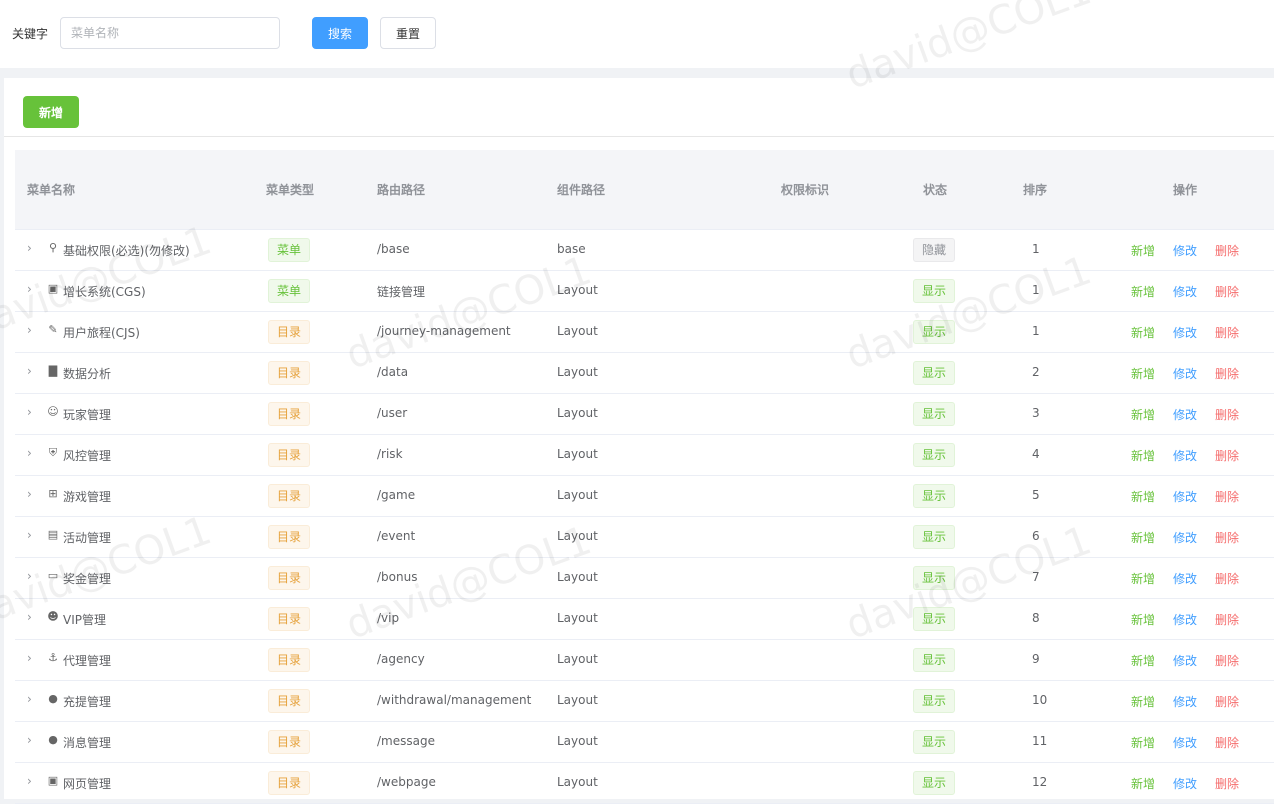  I want to click on reset-button: 重置, so click(408, 33).